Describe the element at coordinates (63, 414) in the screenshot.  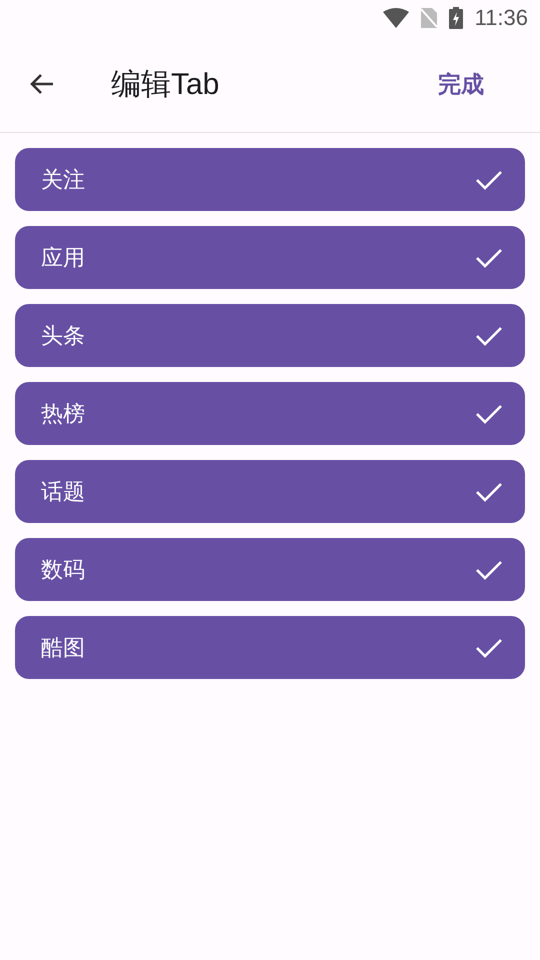
I see `tab-label: 热榜` at that location.